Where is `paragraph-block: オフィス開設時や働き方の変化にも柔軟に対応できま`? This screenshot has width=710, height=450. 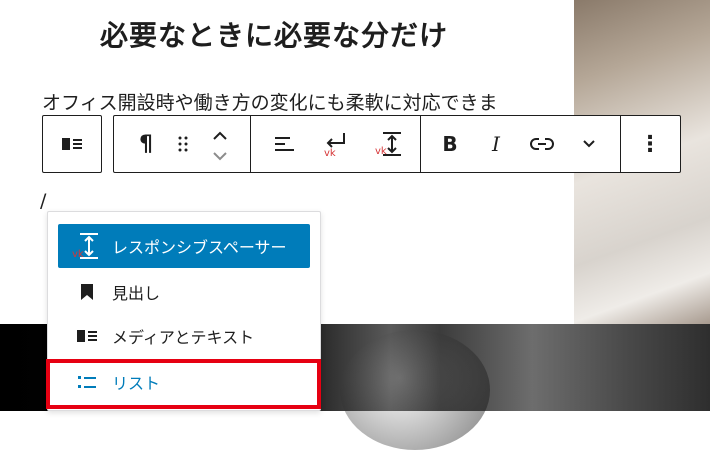 paragraph-block: オフィス開設時や働き方の変化にも柔軟に対応できま is located at coordinates (270, 101).